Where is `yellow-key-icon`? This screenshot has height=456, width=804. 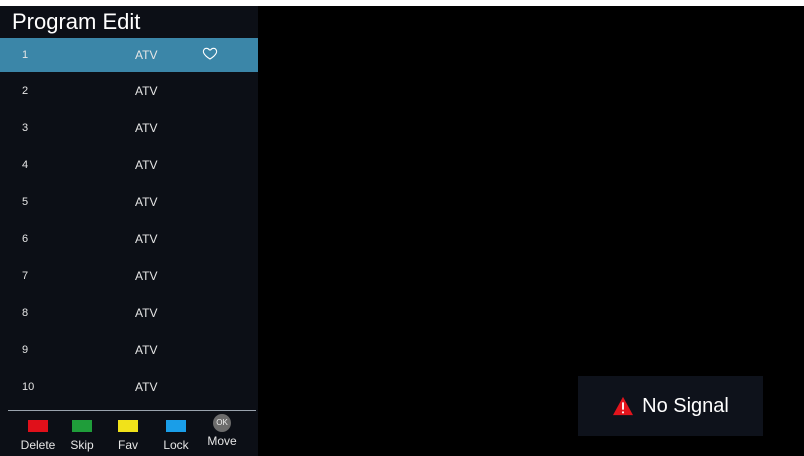 yellow-key-icon is located at coordinates (128, 426).